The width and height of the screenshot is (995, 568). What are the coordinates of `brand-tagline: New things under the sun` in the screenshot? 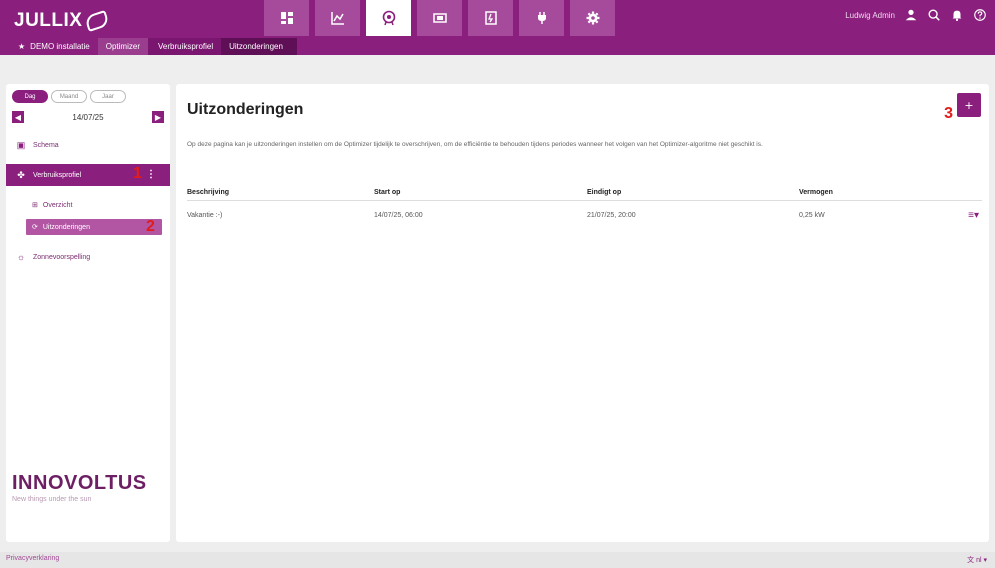 It's located at (52, 499).